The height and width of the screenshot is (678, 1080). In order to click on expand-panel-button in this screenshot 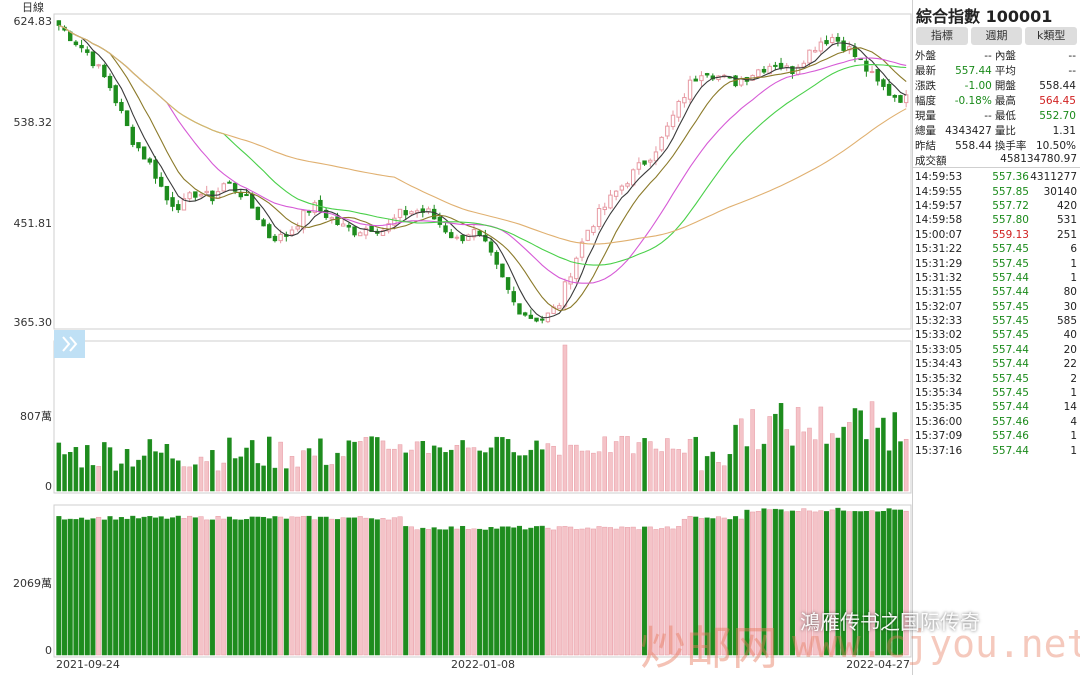, I will do `click(69, 344)`.